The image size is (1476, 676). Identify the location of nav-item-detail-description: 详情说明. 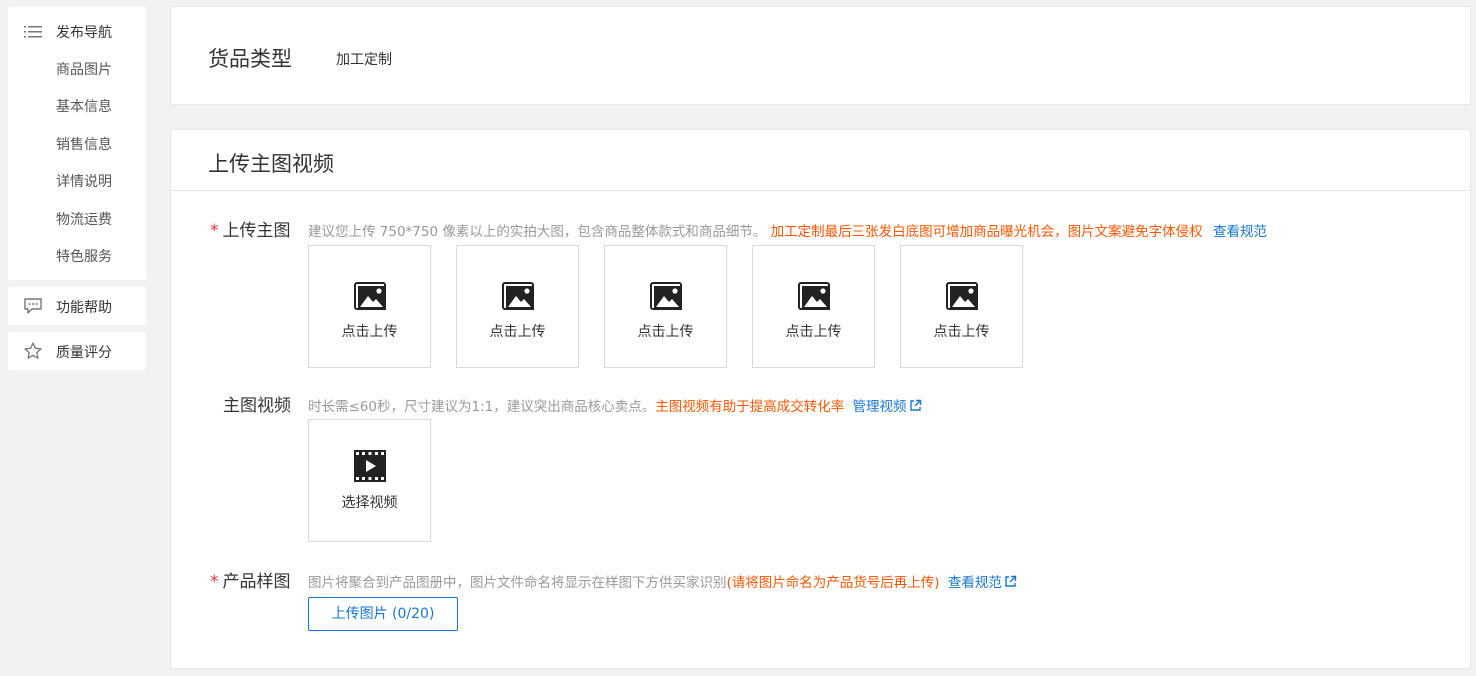
(84, 181).